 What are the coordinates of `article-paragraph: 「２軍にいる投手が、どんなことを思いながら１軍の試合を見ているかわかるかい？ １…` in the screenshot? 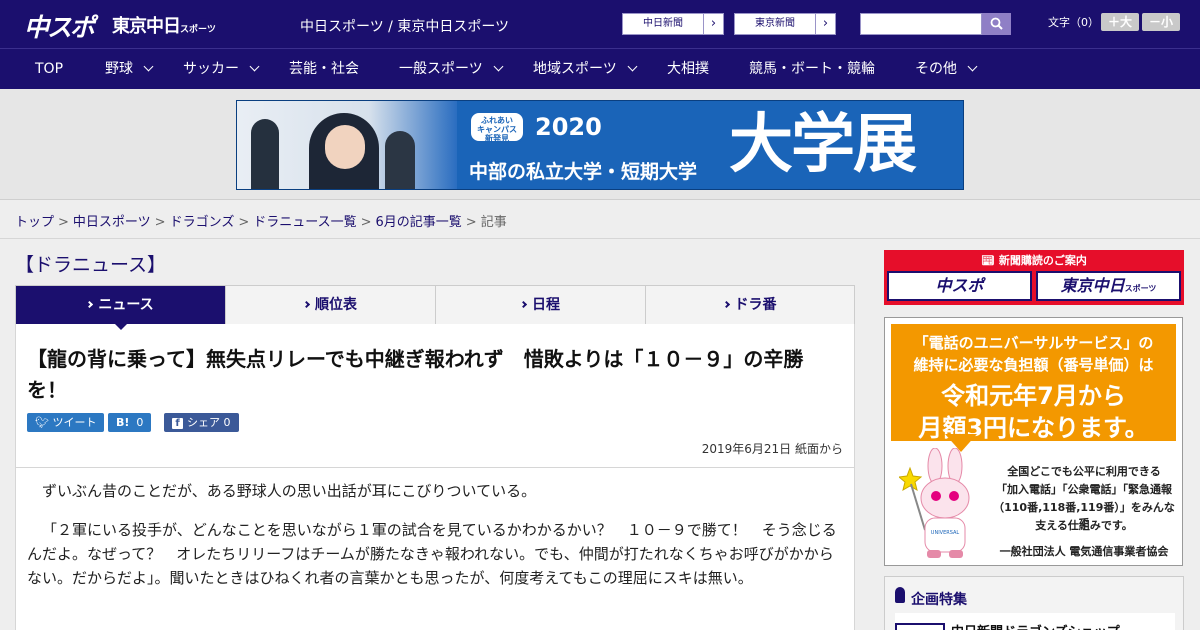 It's located at (432, 554).